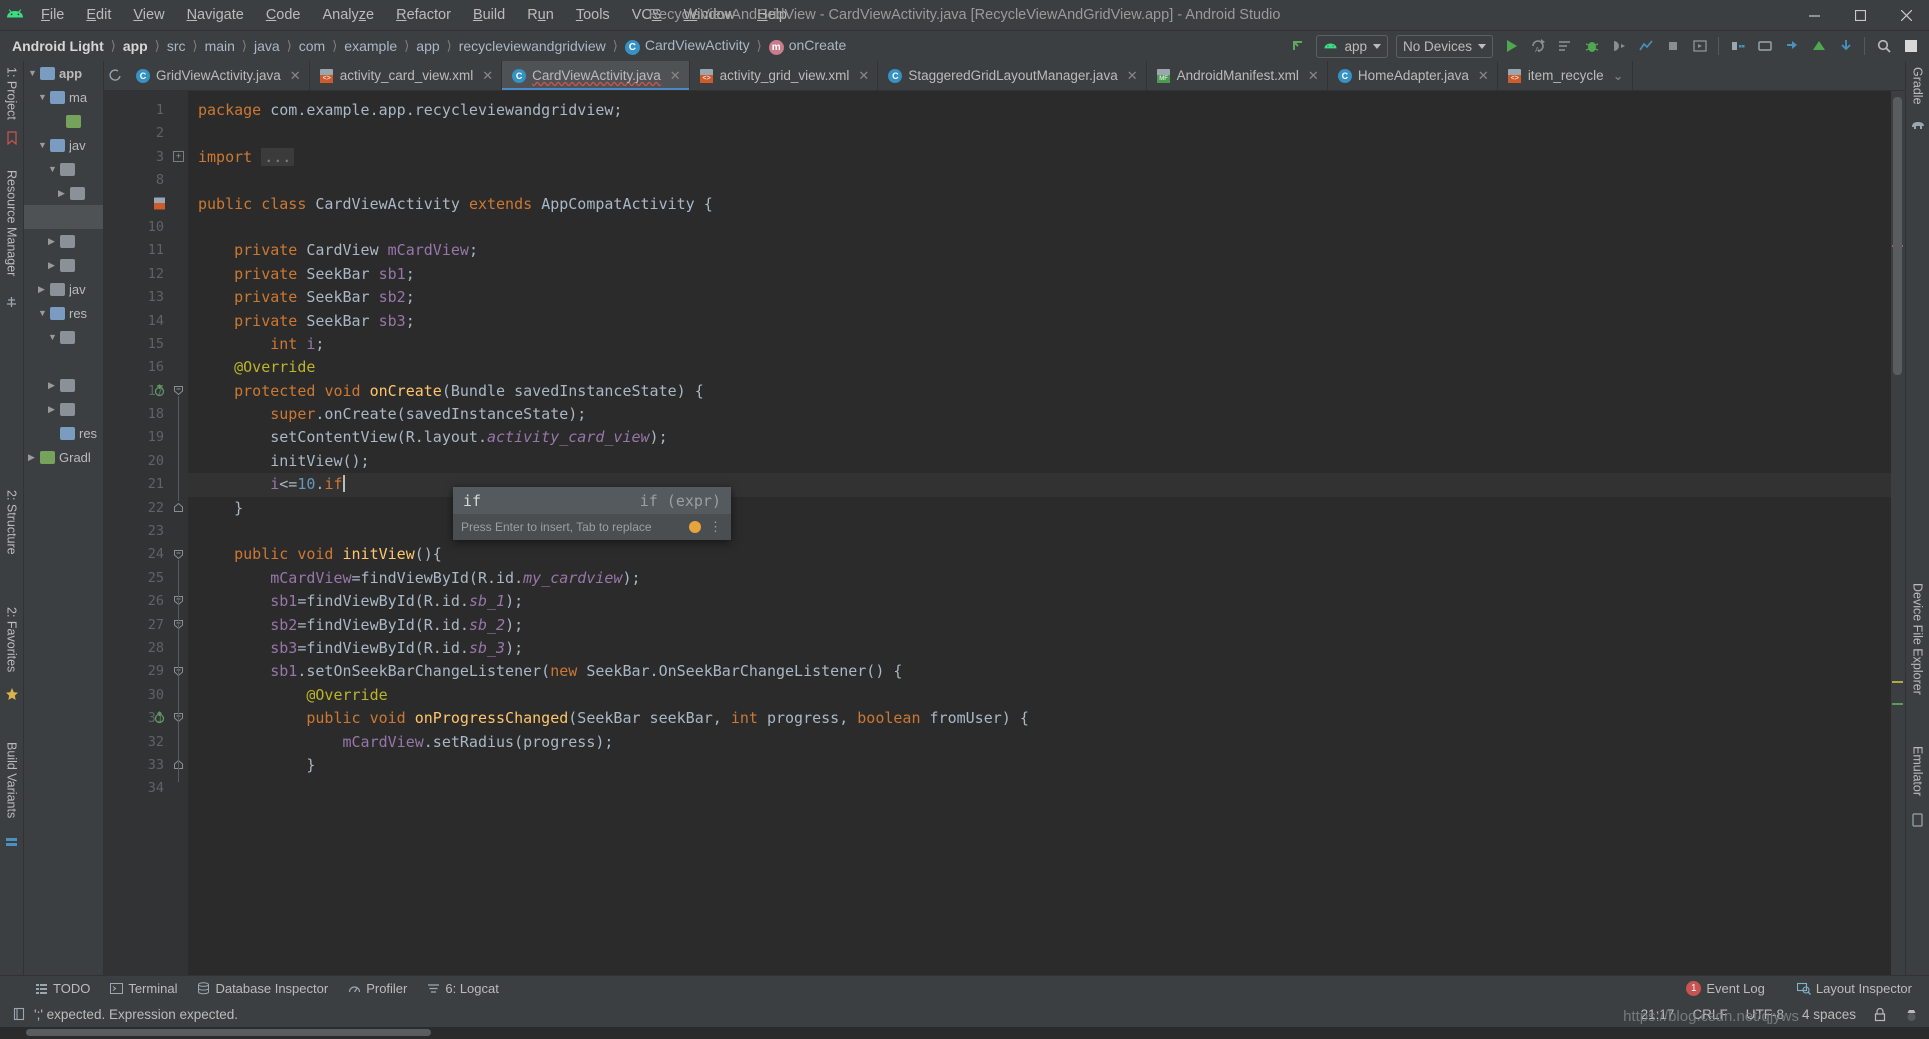  Describe the element at coordinates (178, 156) in the screenshot. I see `fold-expand-icon: +` at that location.